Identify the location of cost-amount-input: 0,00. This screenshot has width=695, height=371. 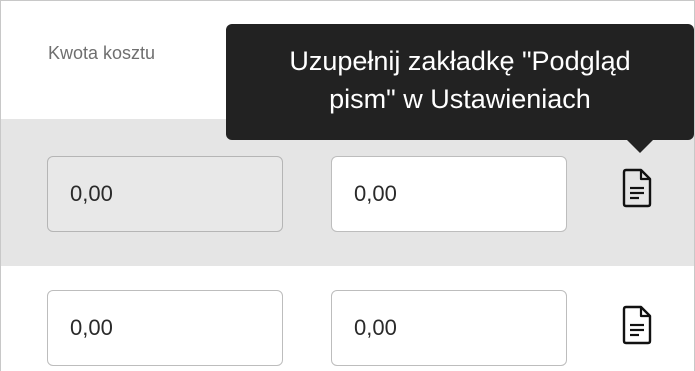
(165, 328).